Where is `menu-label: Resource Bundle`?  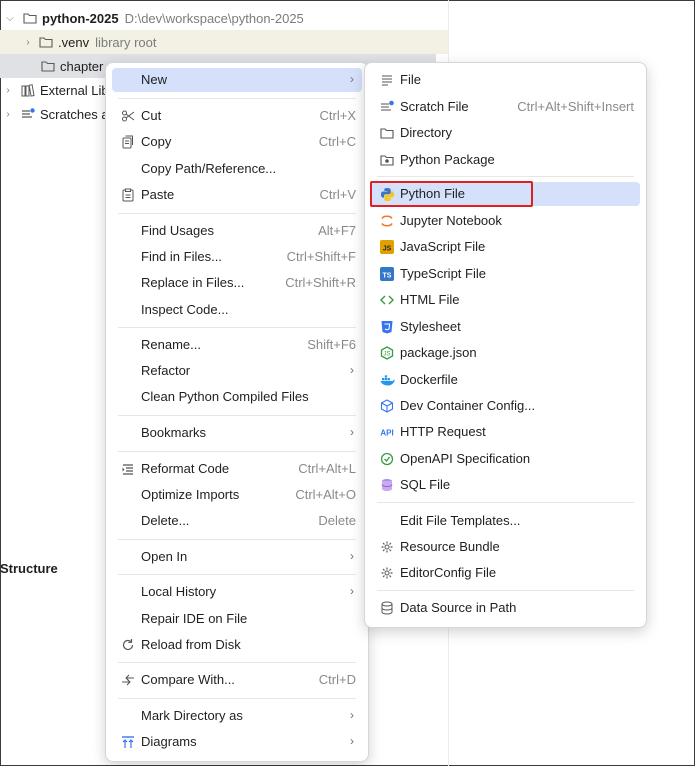
menu-label: Resource Bundle is located at coordinates (450, 546).